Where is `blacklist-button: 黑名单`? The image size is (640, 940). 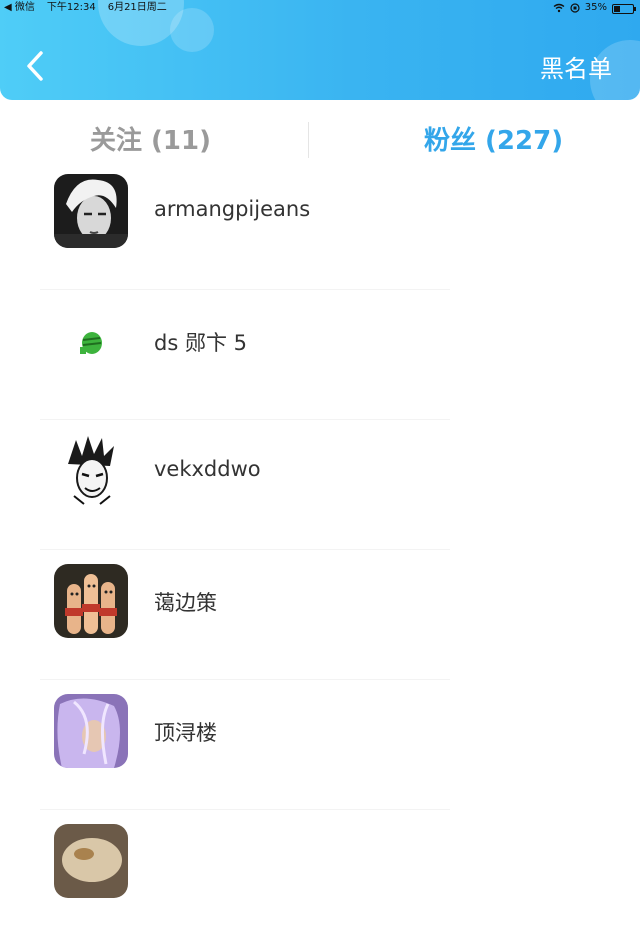
blacklist-button: 黑名单 is located at coordinates (576, 66).